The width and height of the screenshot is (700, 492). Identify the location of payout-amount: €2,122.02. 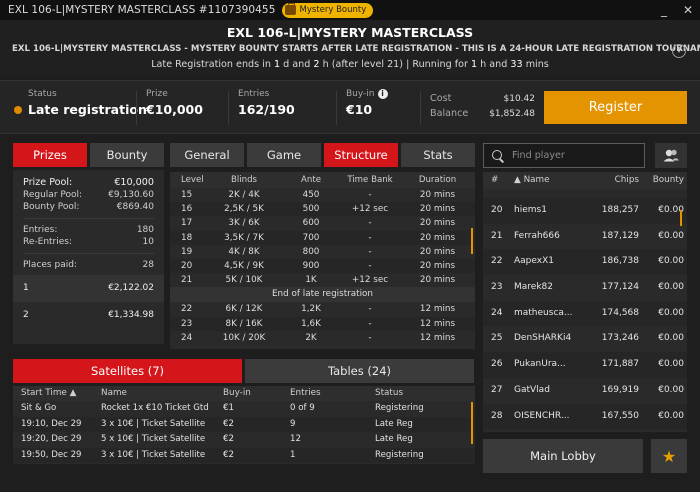
(131, 288).